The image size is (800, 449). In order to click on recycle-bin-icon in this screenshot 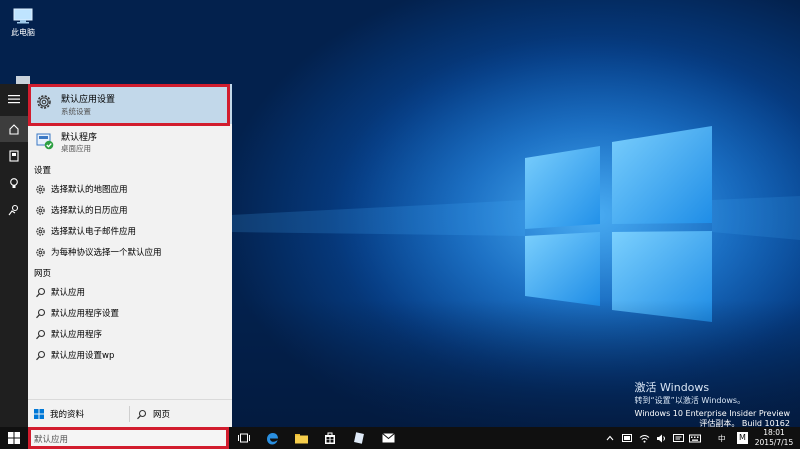, I will do `click(23, 79)`.